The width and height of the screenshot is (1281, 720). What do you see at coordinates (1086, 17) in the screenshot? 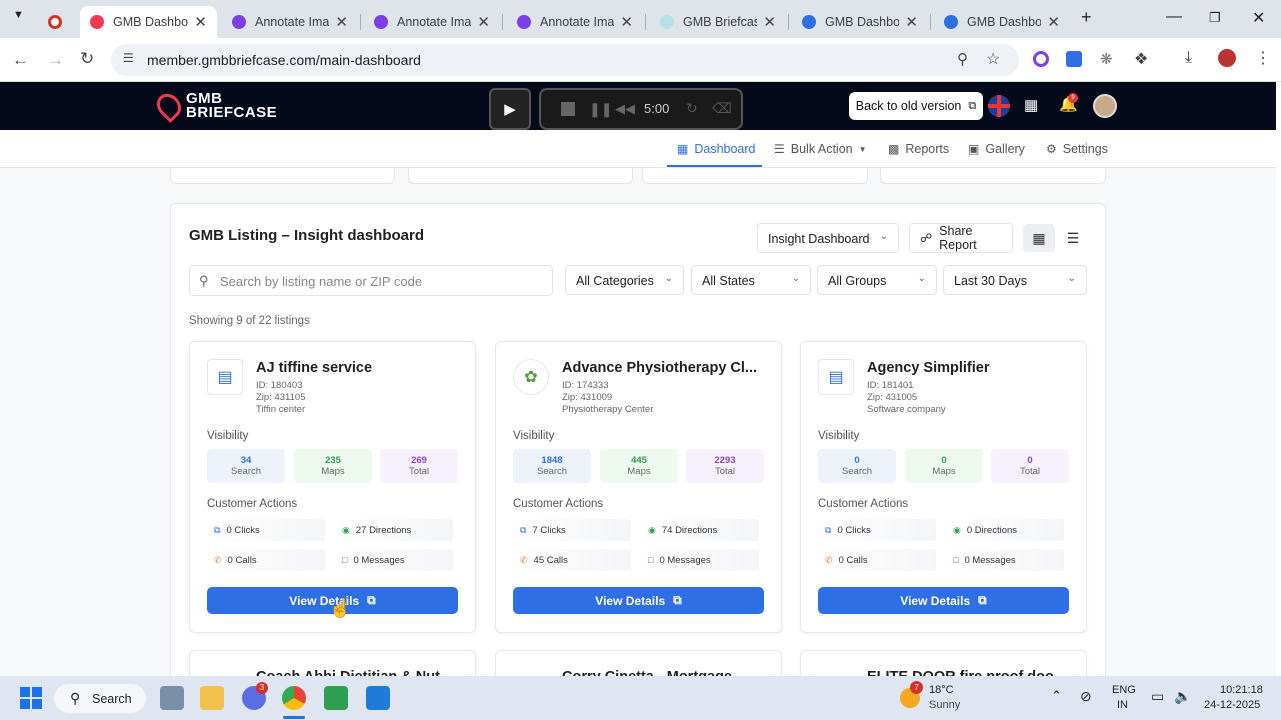
I see `new-tab-icon: +` at bounding box center [1086, 17].